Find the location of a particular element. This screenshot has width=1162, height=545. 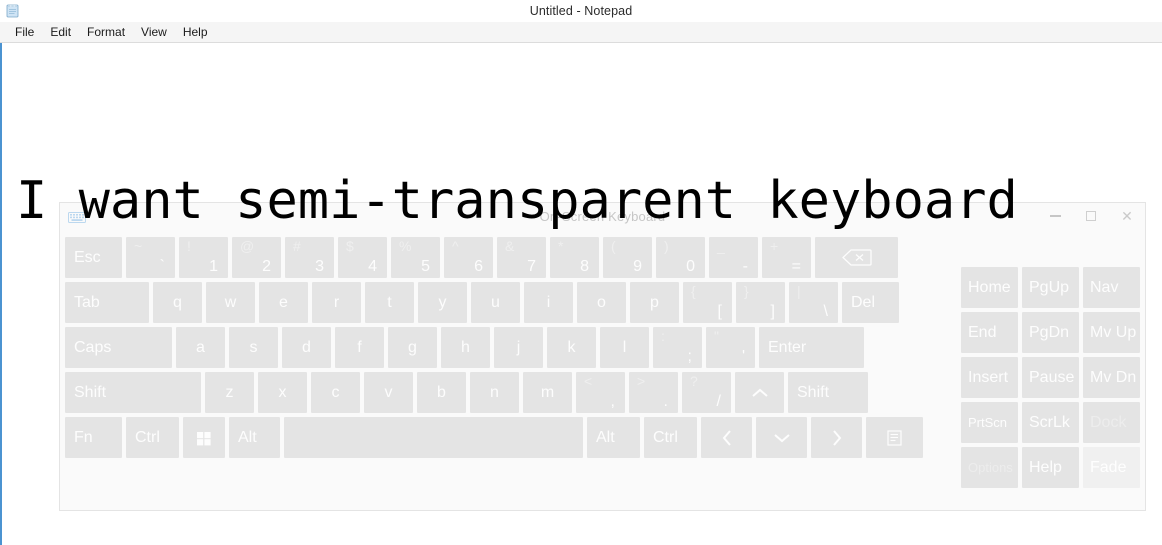

key-pgdn: PgDn is located at coordinates (1050, 332).